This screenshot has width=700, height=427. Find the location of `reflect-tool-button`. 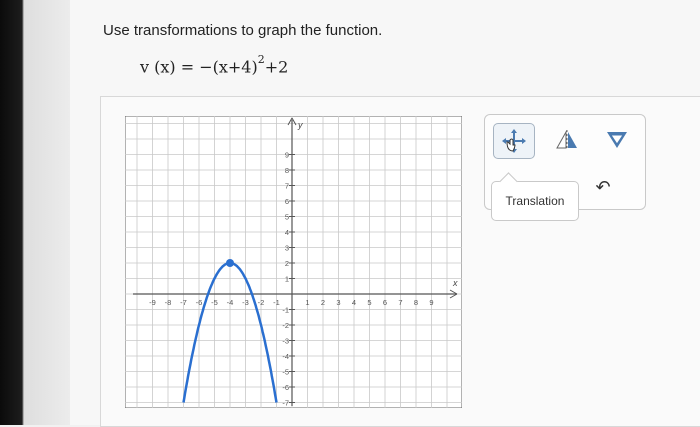

reflect-tool-button is located at coordinates (567, 140).